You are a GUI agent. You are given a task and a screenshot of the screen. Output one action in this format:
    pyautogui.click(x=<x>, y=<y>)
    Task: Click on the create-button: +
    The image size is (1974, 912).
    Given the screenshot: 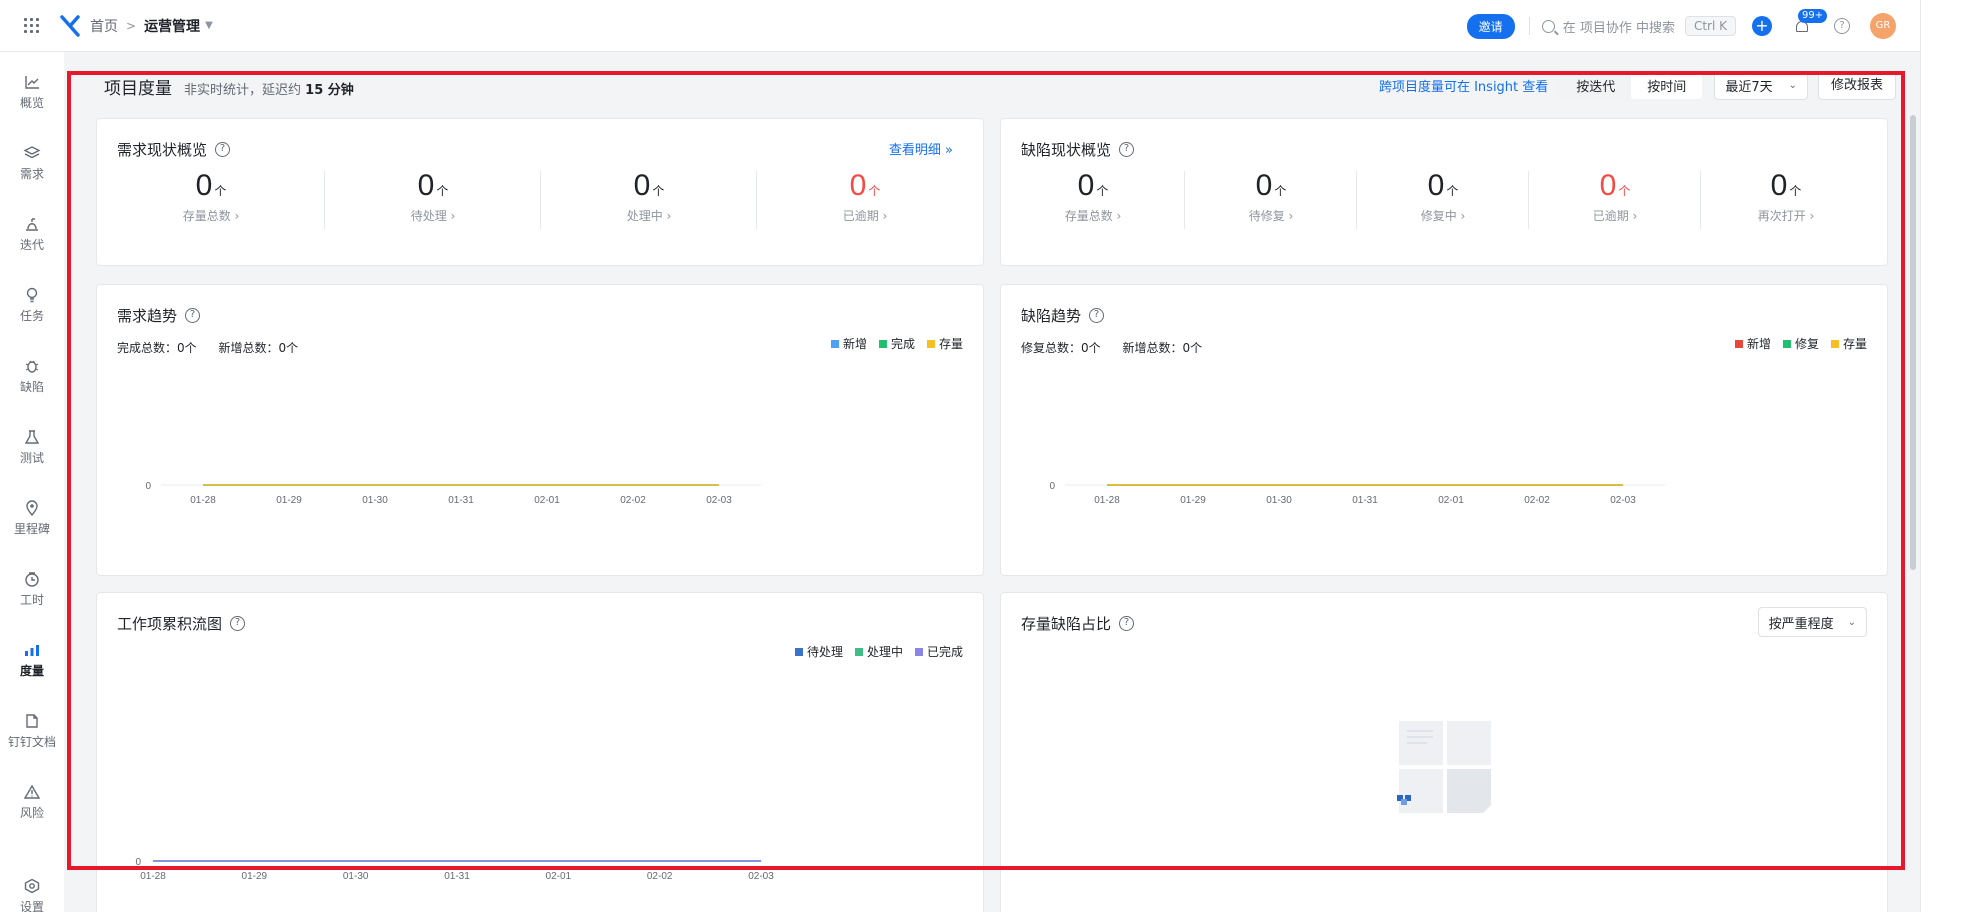 What is the action you would take?
    pyautogui.click(x=1762, y=26)
    